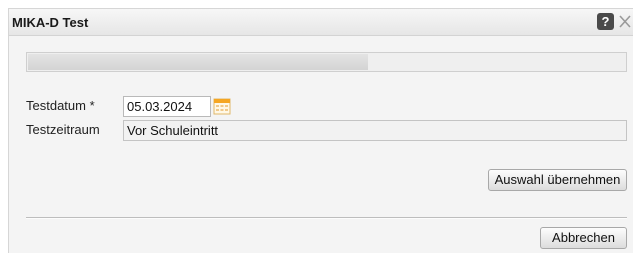 This screenshot has height=253, width=633. What do you see at coordinates (50, 22) in the screenshot?
I see `dialog-title: MIKA-D Test` at bounding box center [50, 22].